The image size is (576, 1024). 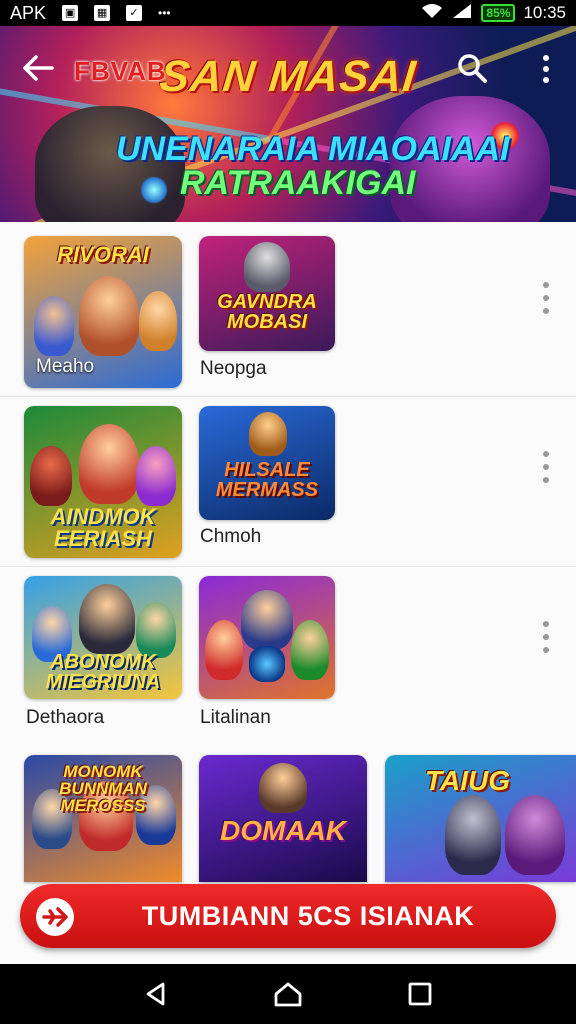 What do you see at coordinates (103, 254) in the screenshot?
I see `game-art-title: RIVORAI` at bounding box center [103, 254].